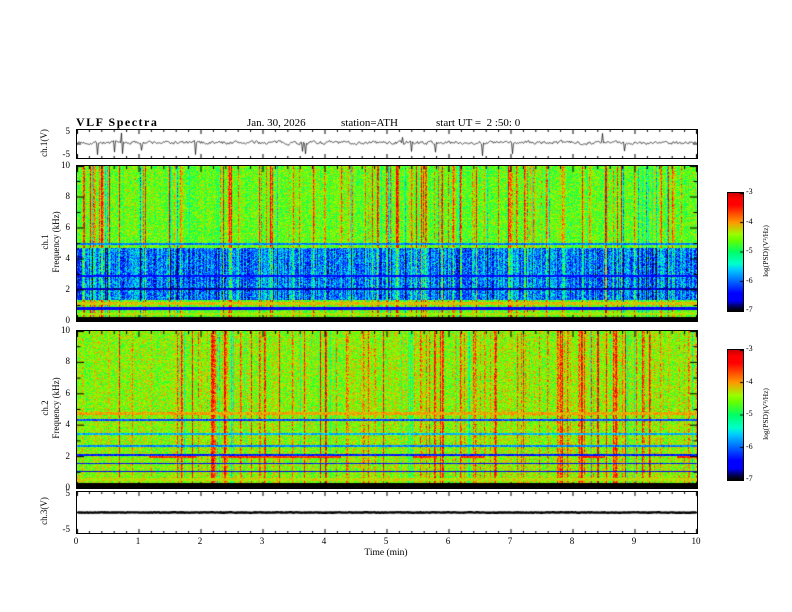  What do you see at coordinates (56, 408) in the screenshot?
I see `ch2-freq-label-text: Frequency (kHz)` at bounding box center [56, 408].